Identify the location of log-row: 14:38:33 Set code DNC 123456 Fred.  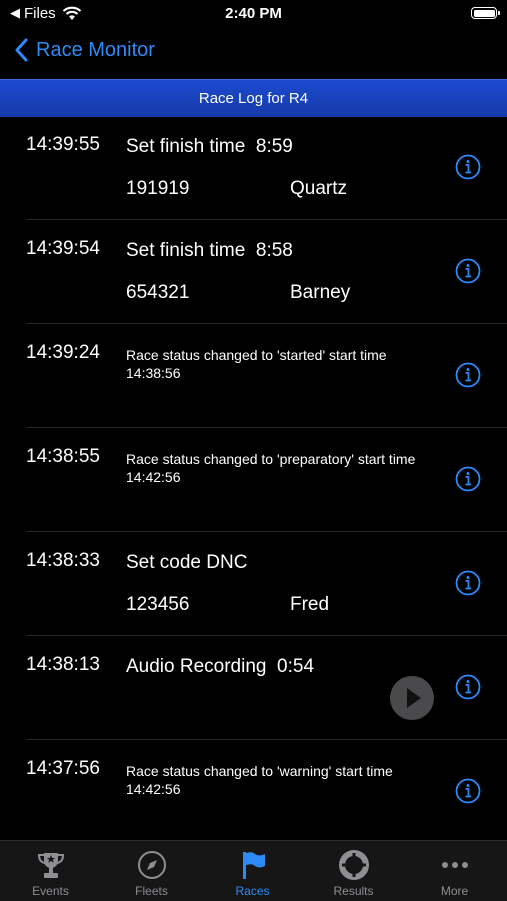
(253, 584).